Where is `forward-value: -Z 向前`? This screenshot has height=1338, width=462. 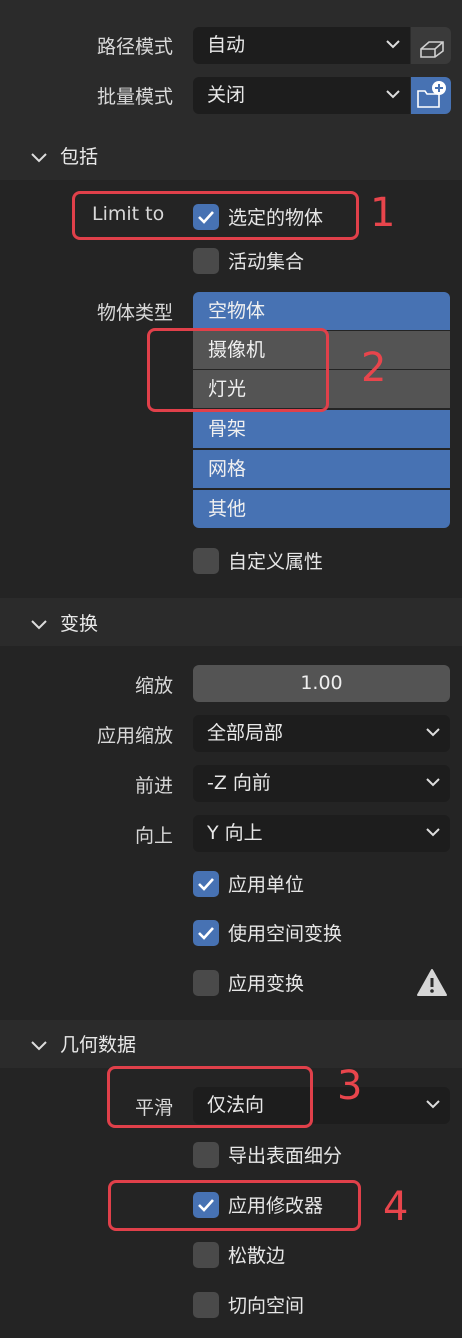
forward-value: -Z 向前 is located at coordinates (239, 783).